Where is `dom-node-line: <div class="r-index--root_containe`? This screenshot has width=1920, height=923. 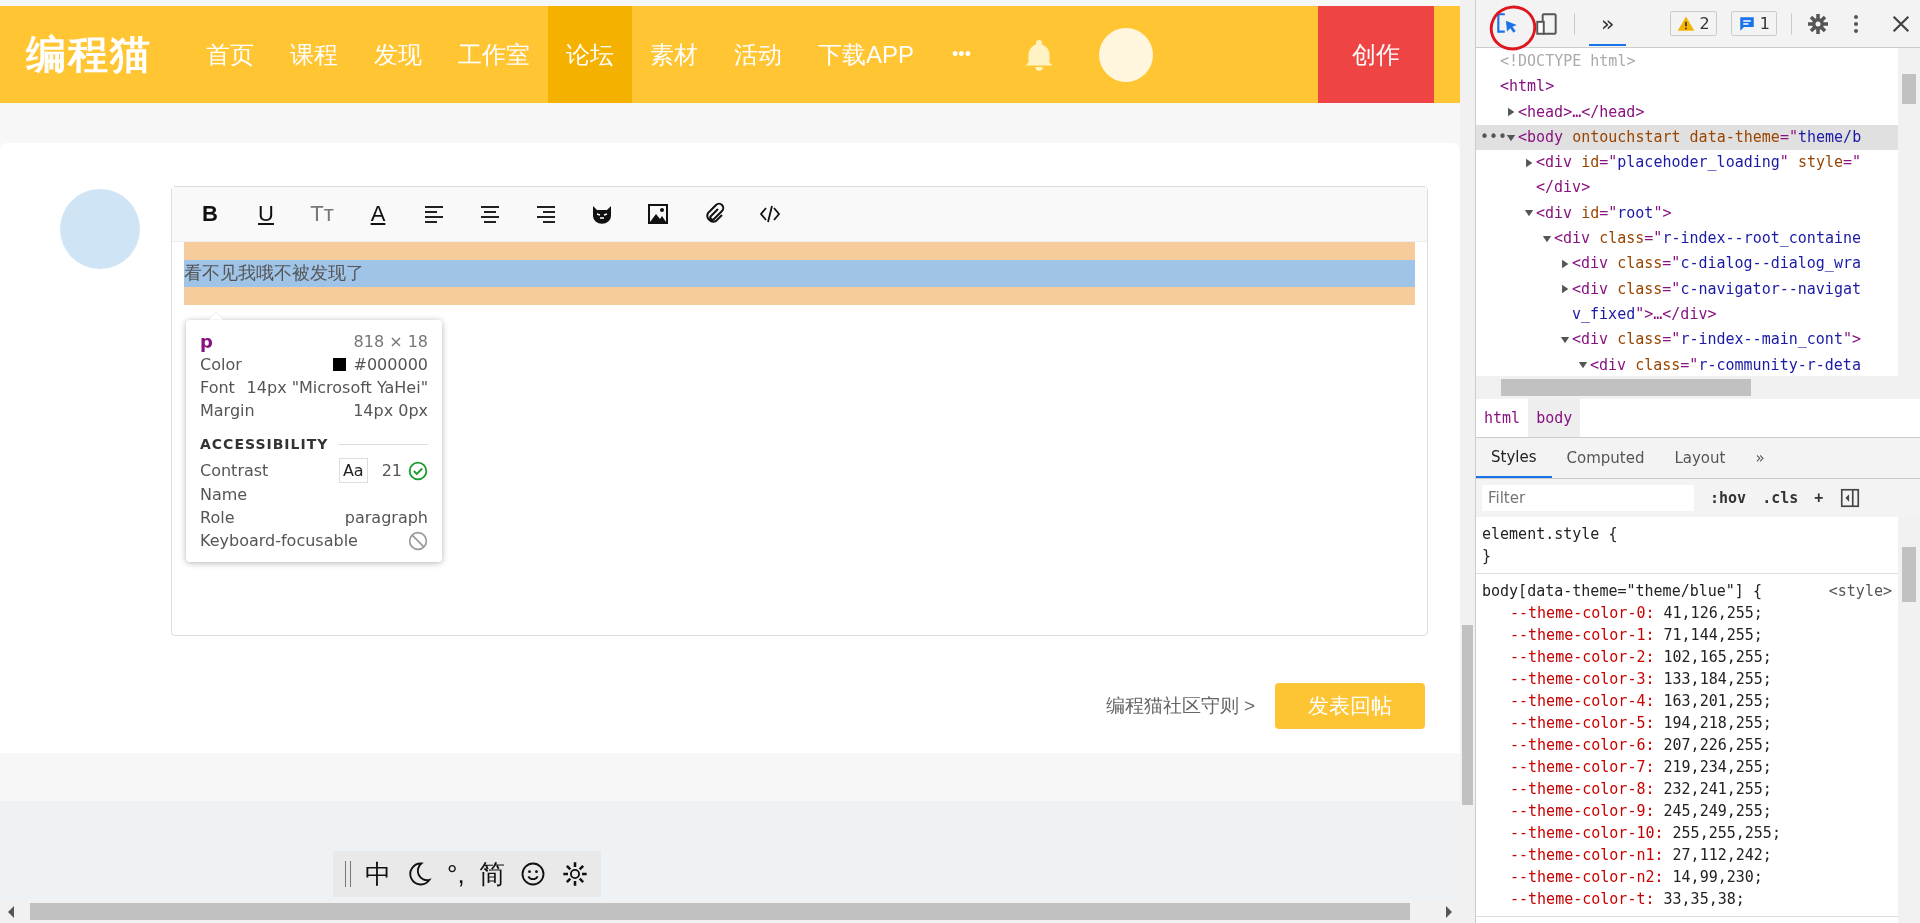
dom-node-line: <div class="r-index--root_containe is located at coordinates (1687, 239).